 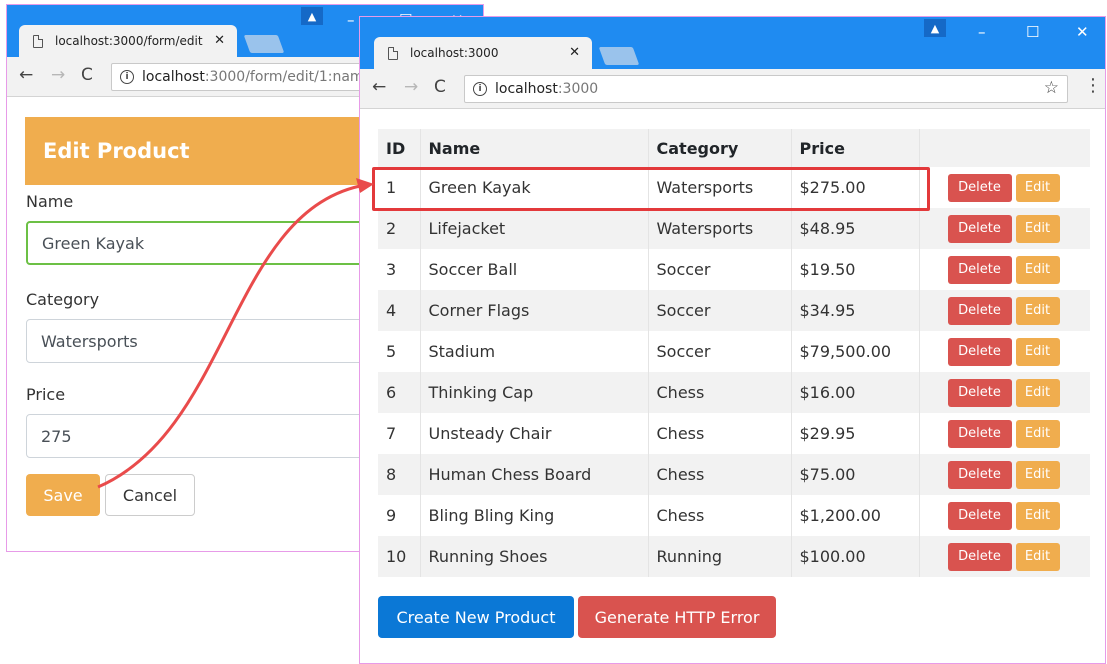 I want to click on table-row: 4 Corner Flags Soccer $34.95 Delete Edit, so click(x=734, y=310).